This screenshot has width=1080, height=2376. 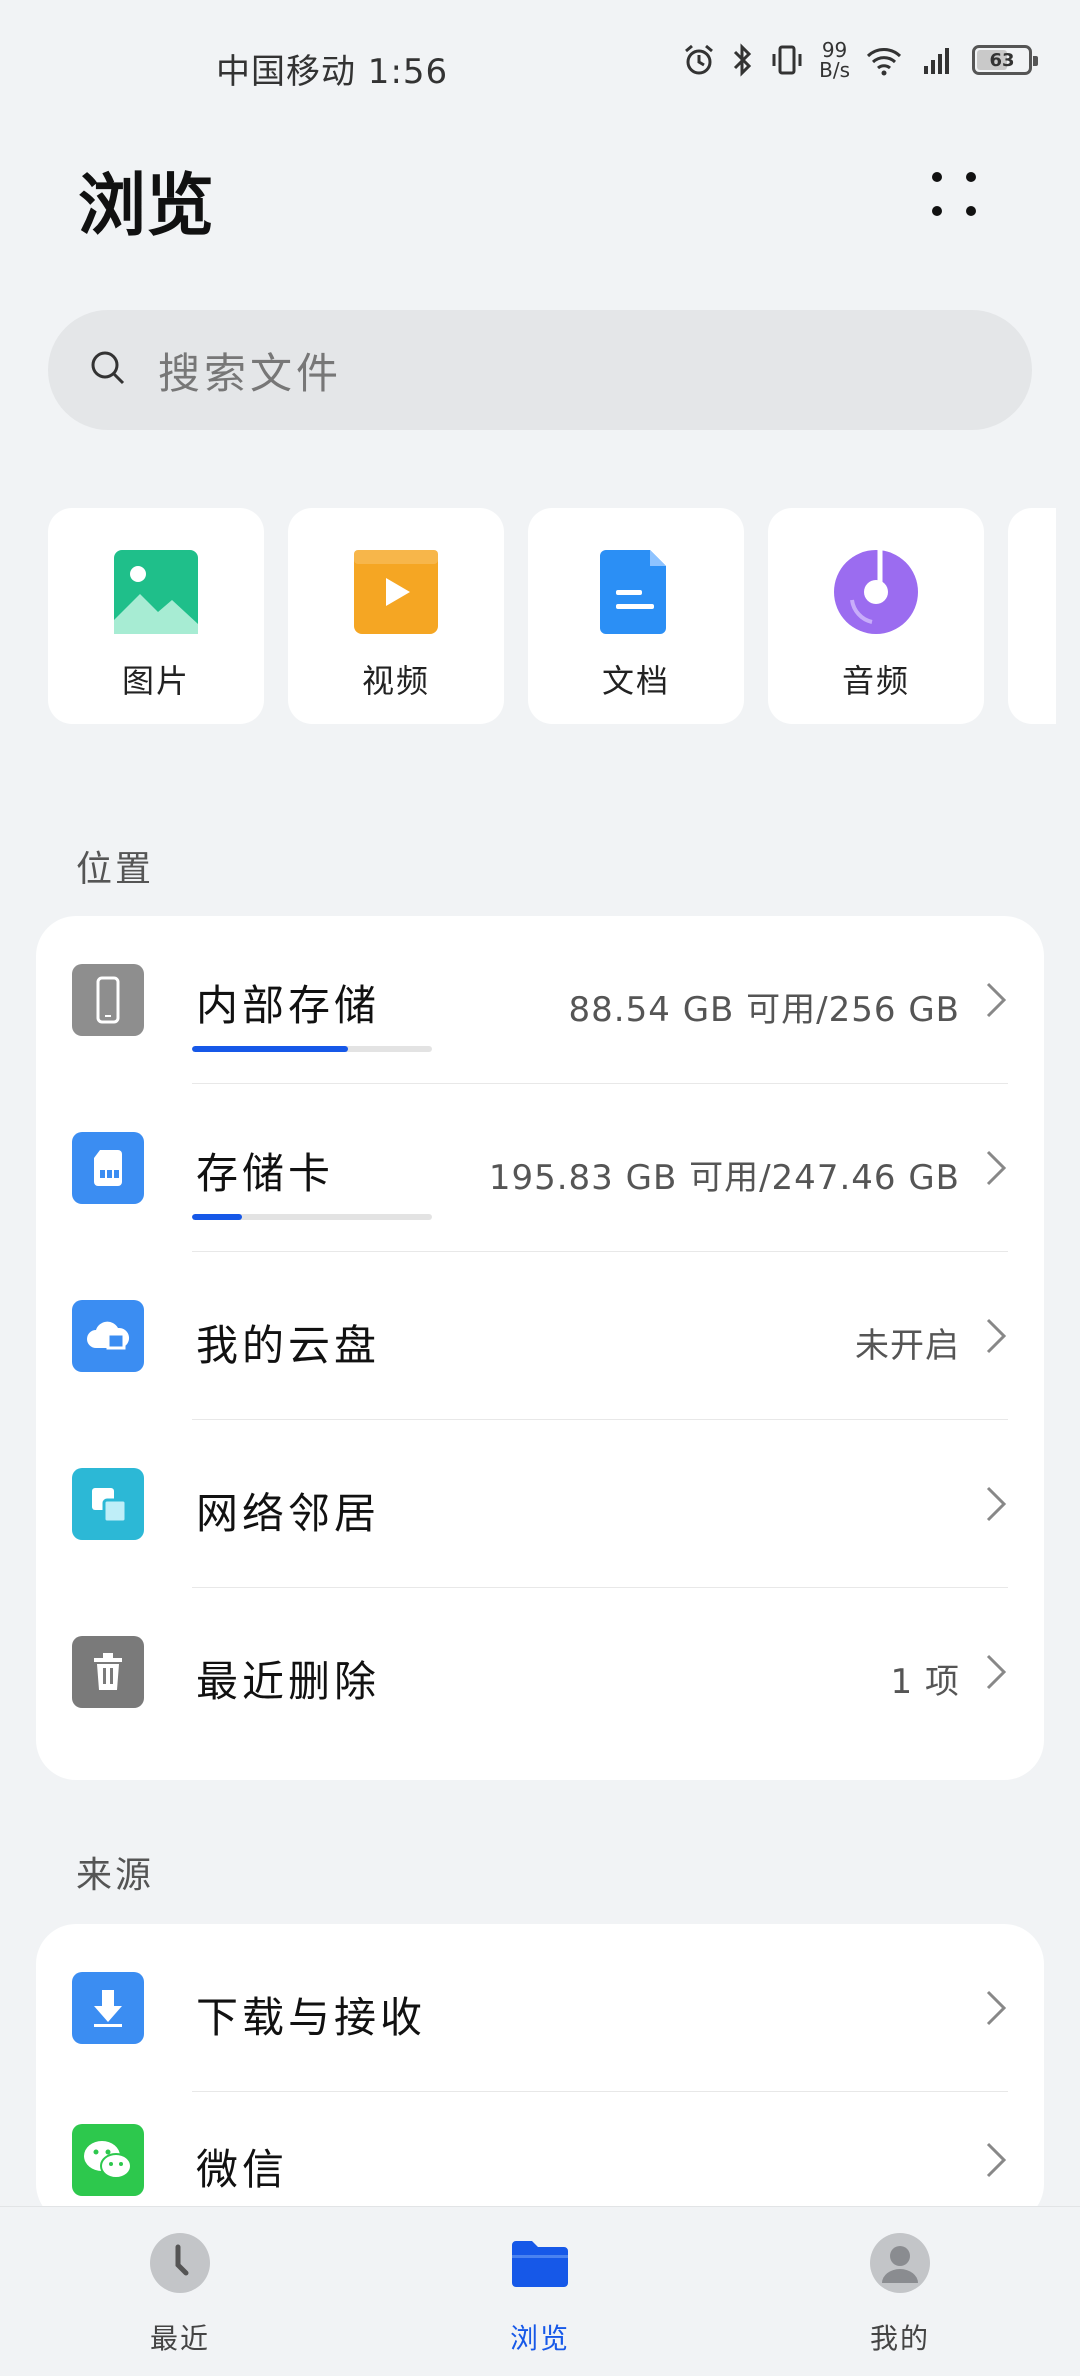 I want to click on net-speed: 99 B/s, so click(x=834, y=60).